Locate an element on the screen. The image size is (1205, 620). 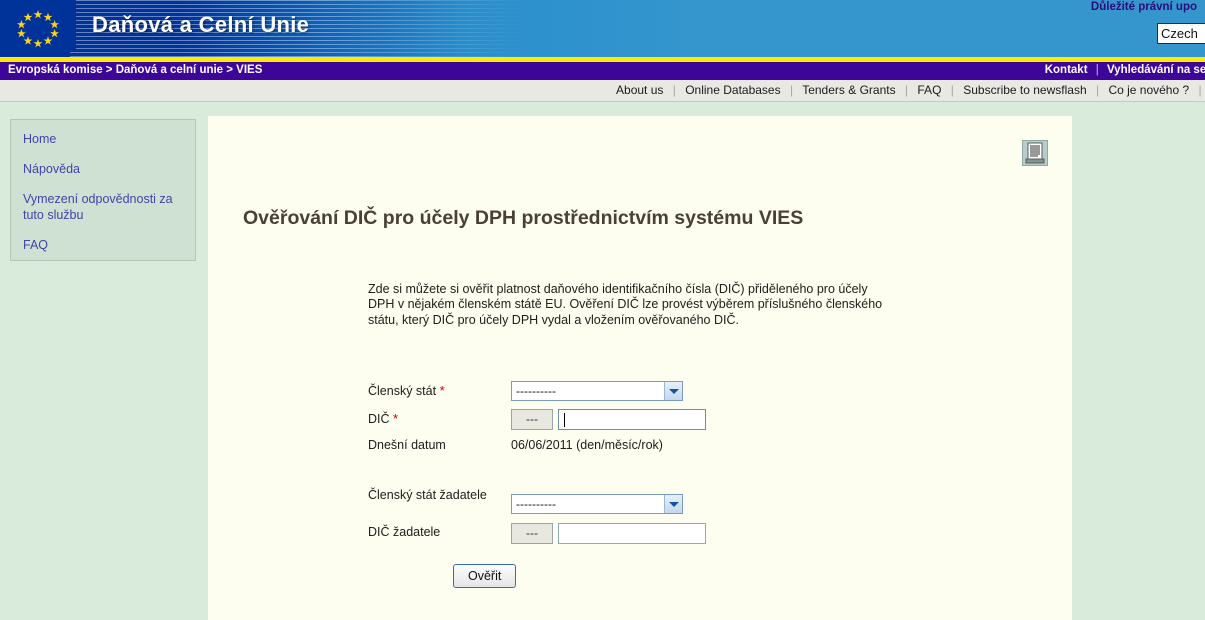
masthead-title: Daňová a Celní Unie is located at coordinates (201, 24).